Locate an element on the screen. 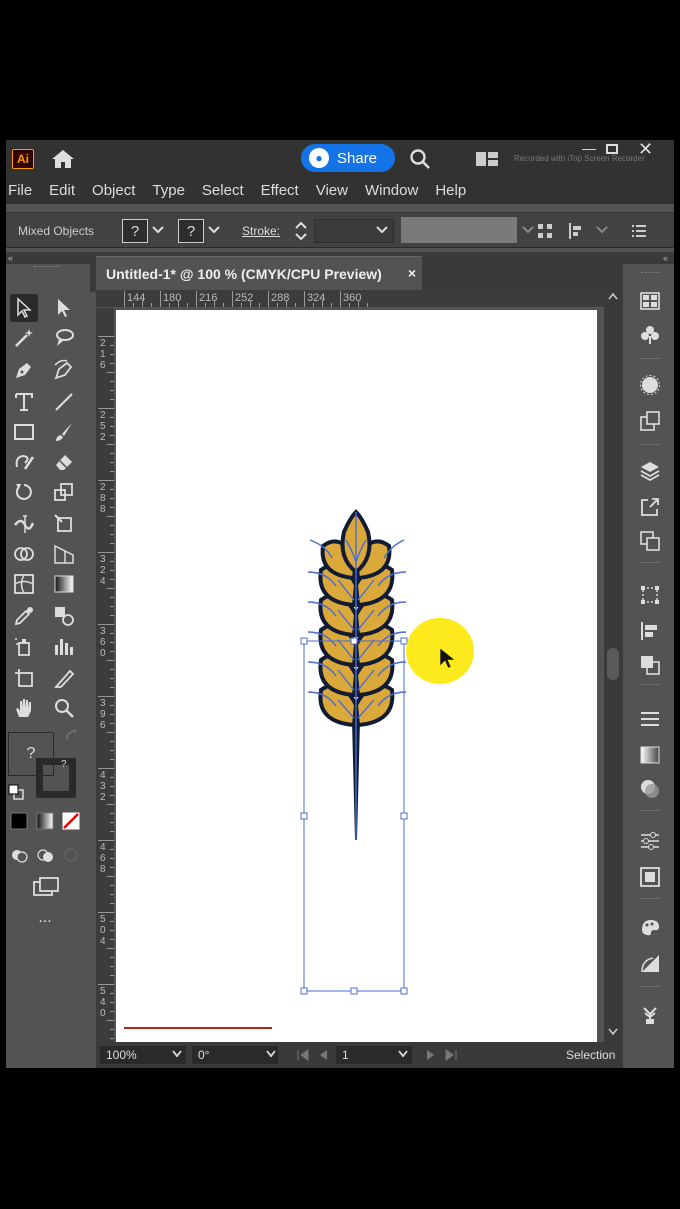 The height and width of the screenshot is (1209, 680). direct-selection-tool is located at coordinates (64, 308).